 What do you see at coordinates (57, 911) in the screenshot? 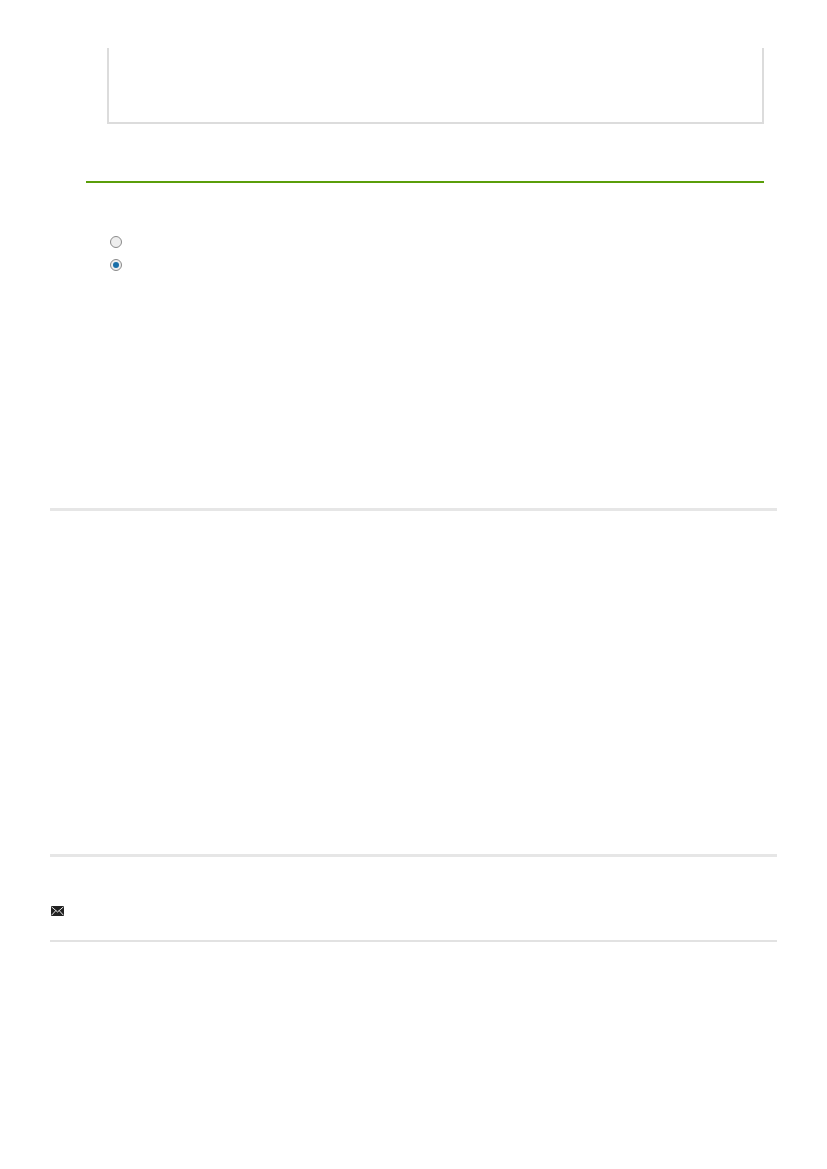
I see `mail-icon` at bounding box center [57, 911].